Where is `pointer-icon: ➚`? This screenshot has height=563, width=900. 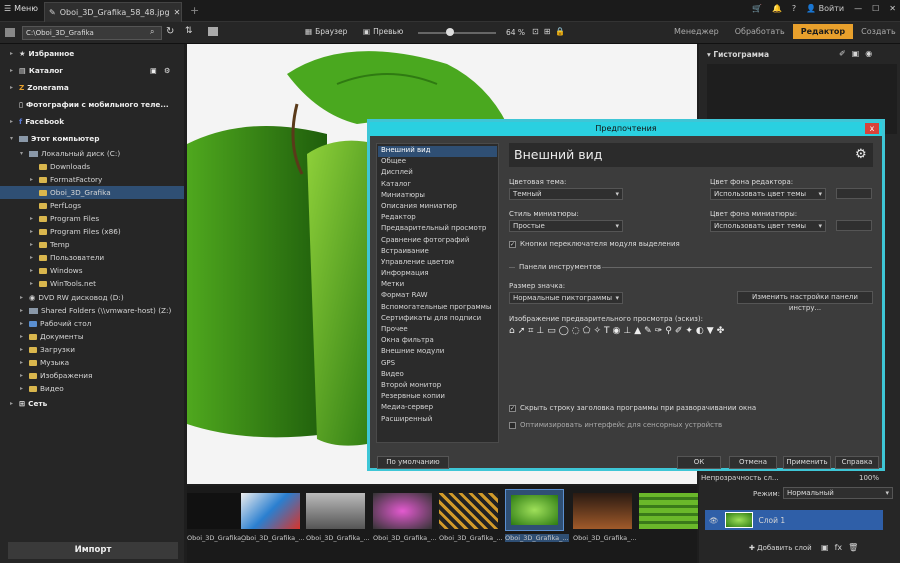 pointer-icon: ➚ is located at coordinates (522, 331).